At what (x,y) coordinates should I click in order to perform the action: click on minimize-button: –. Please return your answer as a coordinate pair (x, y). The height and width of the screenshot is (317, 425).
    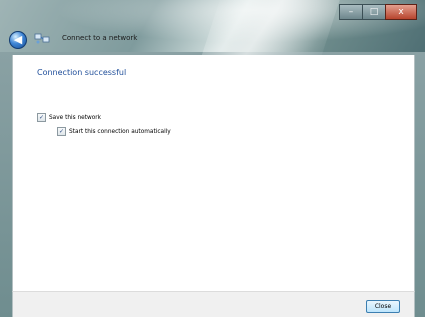
    Looking at the image, I should click on (350, 12).